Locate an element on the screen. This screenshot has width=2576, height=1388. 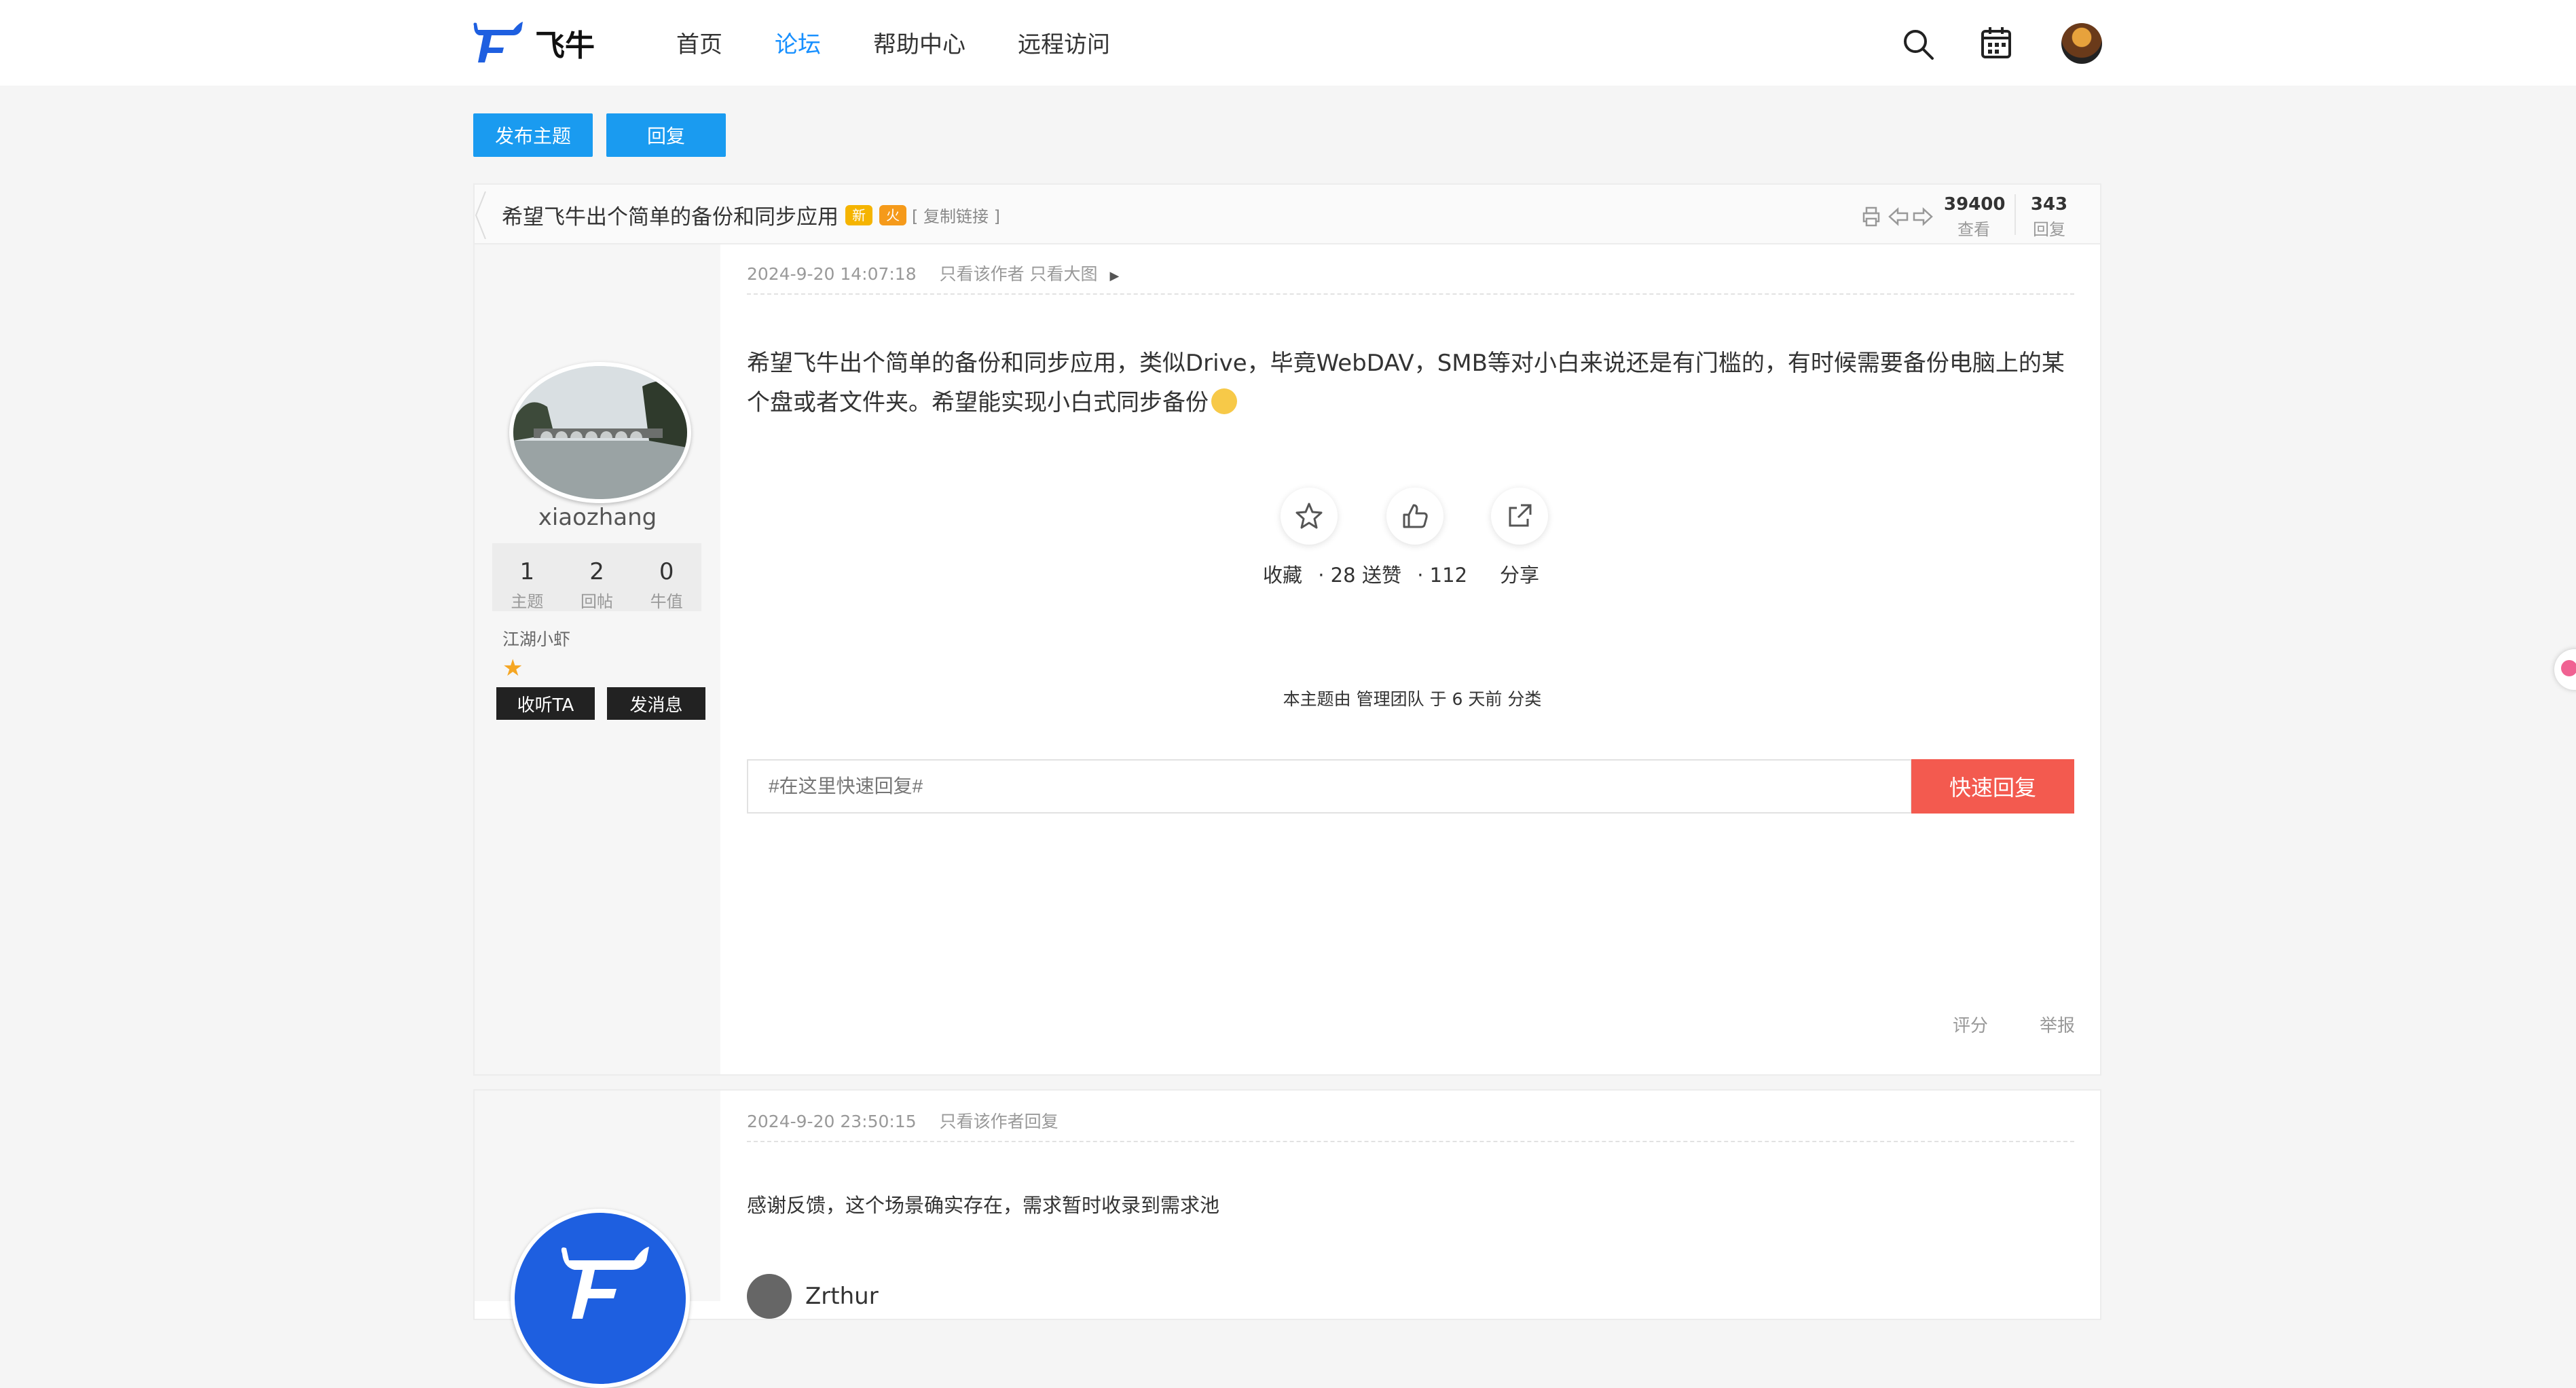
print-icon is located at coordinates (1871, 217).